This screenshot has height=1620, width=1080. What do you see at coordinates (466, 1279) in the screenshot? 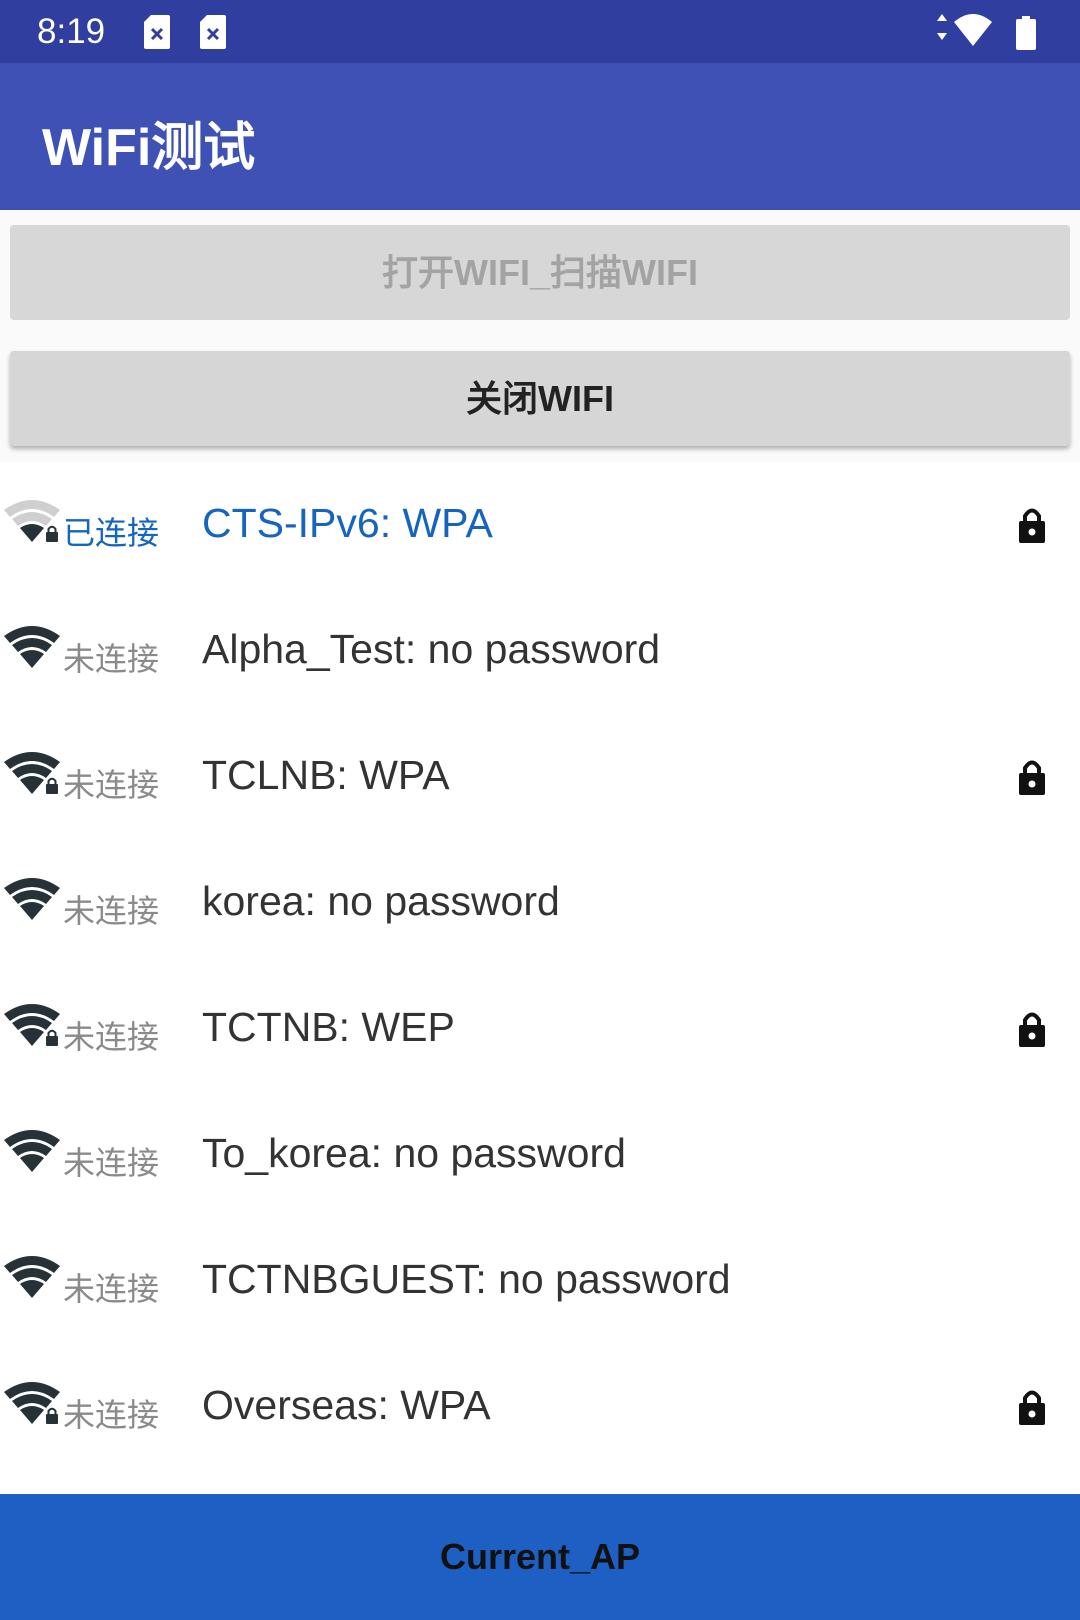
I see `network-name: TCTNBGUEST: no password` at bounding box center [466, 1279].